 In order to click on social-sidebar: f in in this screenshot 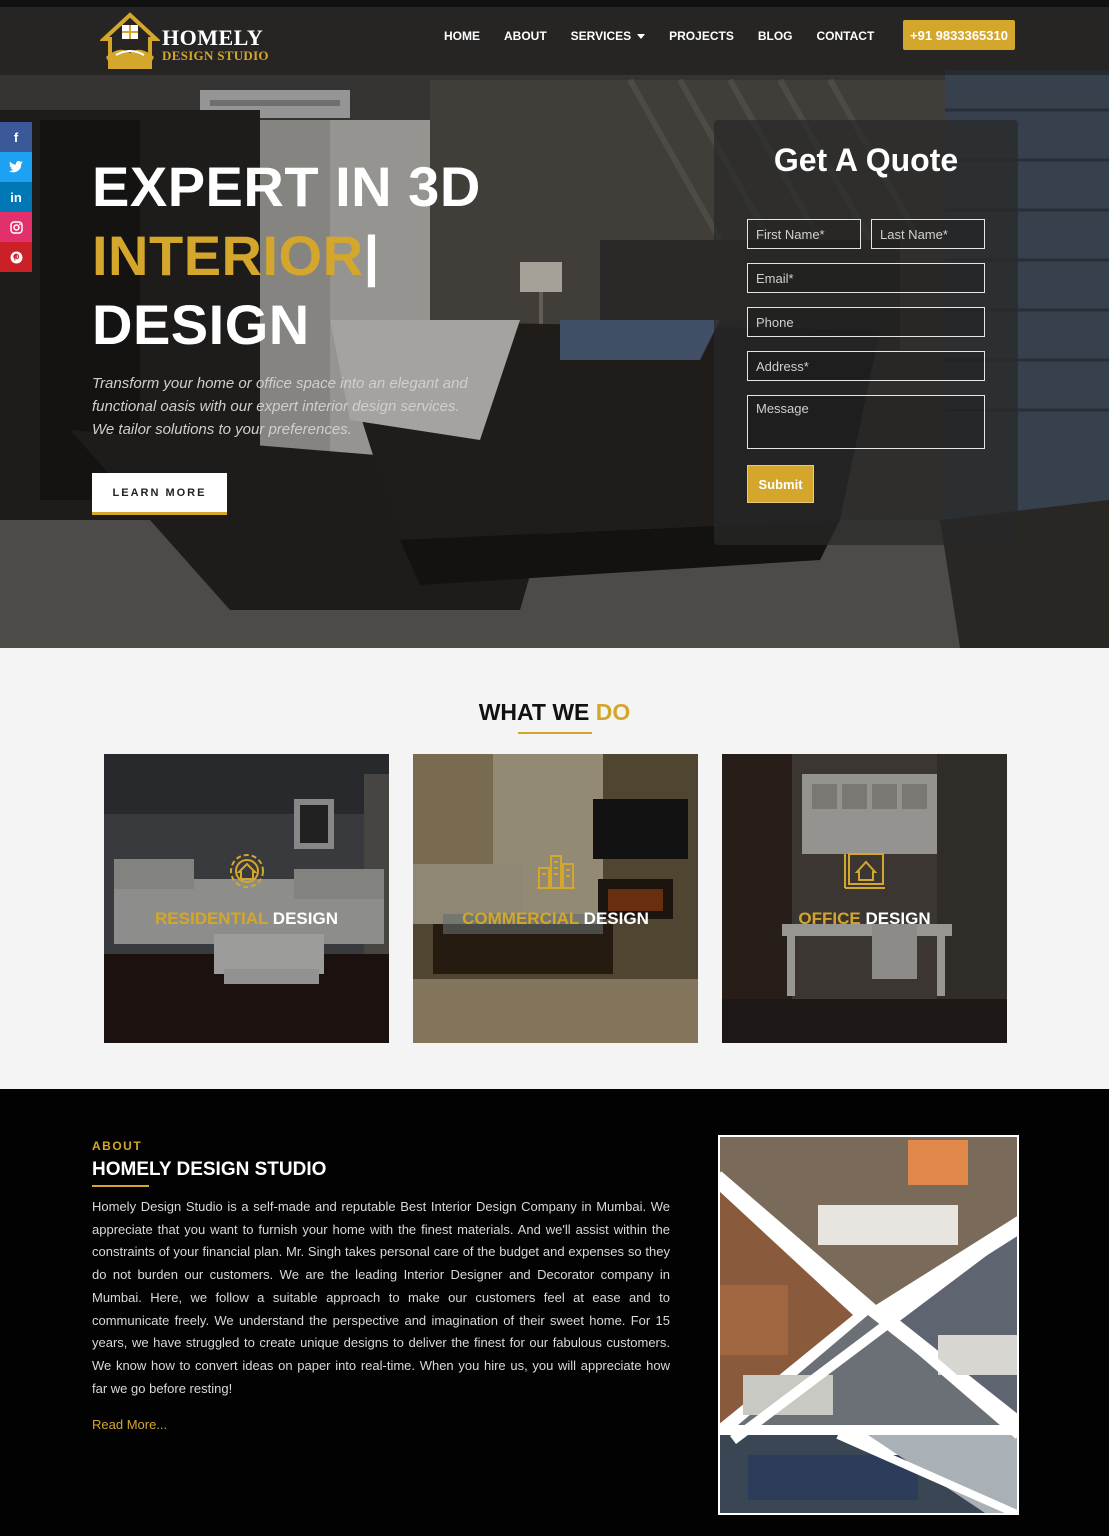, I will do `click(16, 197)`.